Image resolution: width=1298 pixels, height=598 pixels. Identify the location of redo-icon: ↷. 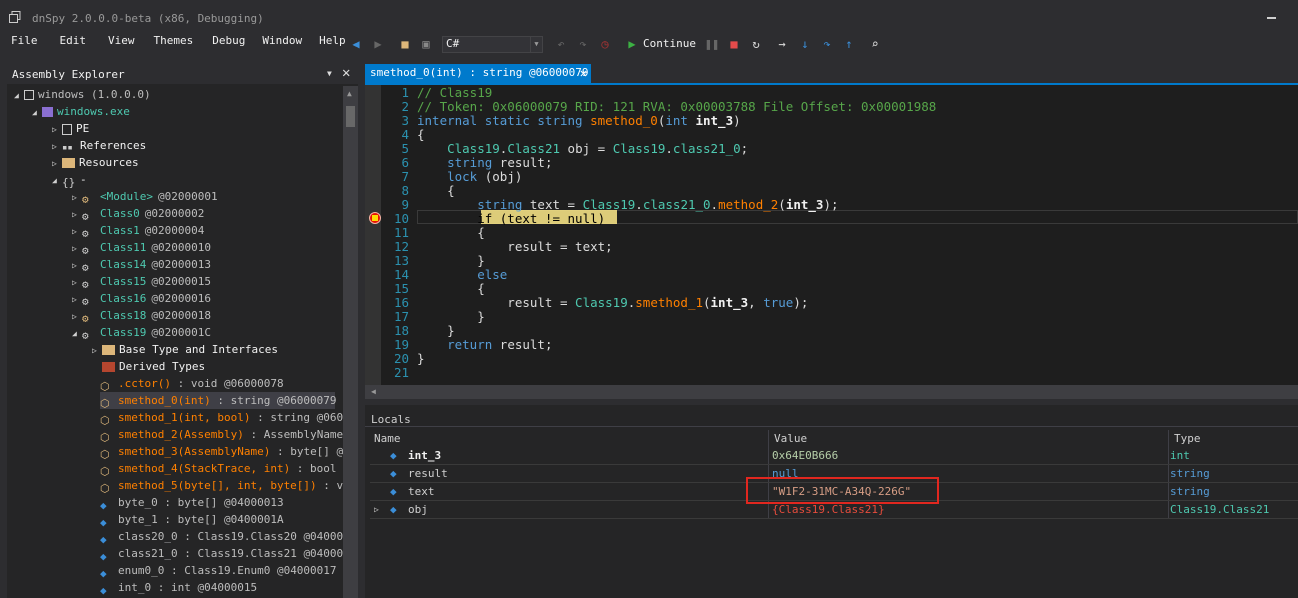
(583, 44).